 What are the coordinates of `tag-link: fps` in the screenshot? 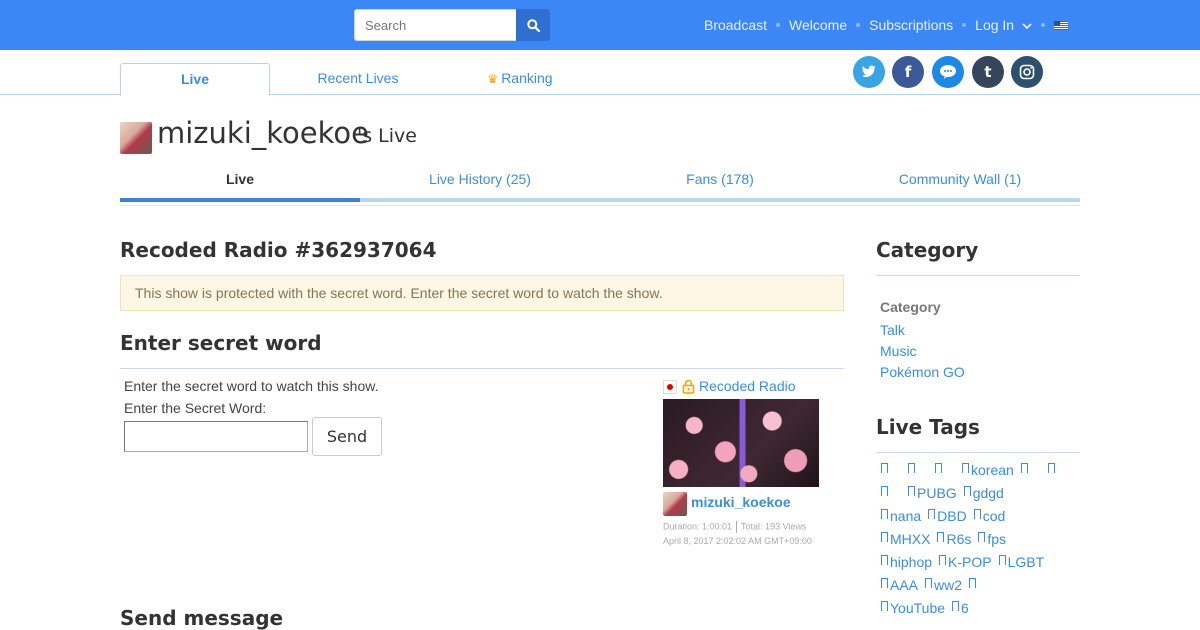 It's located at (992, 539).